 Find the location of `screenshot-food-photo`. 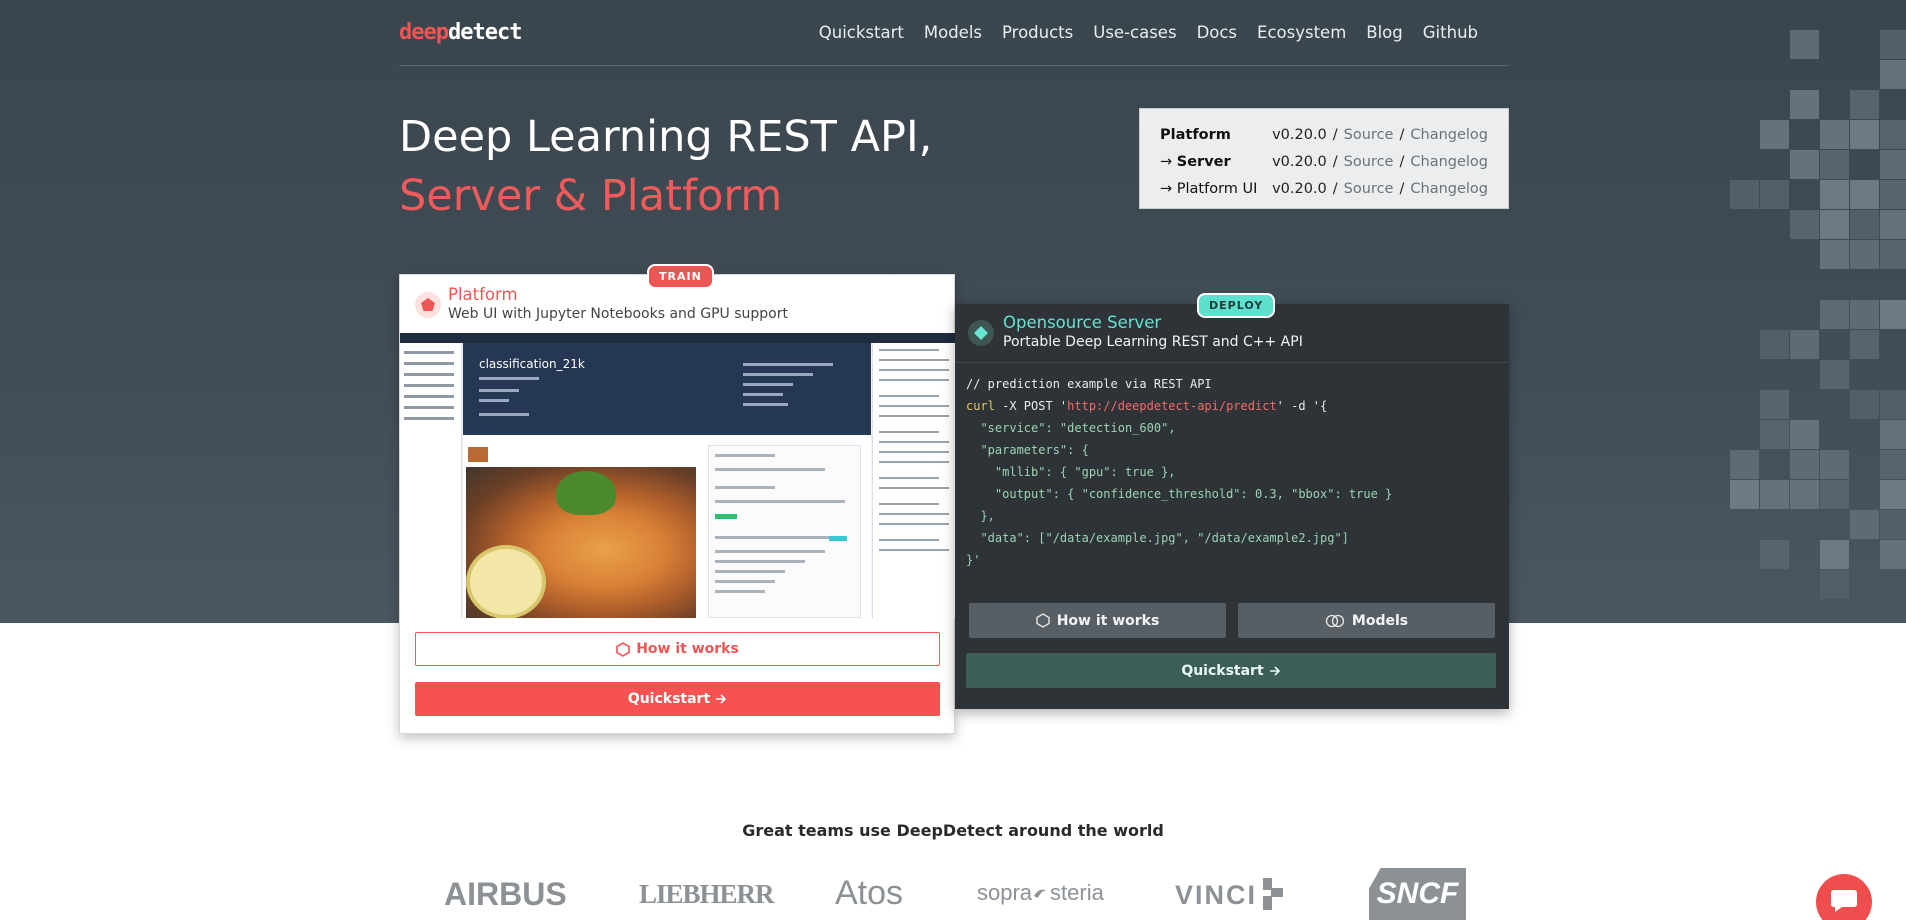

screenshot-food-photo is located at coordinates (581, 542).